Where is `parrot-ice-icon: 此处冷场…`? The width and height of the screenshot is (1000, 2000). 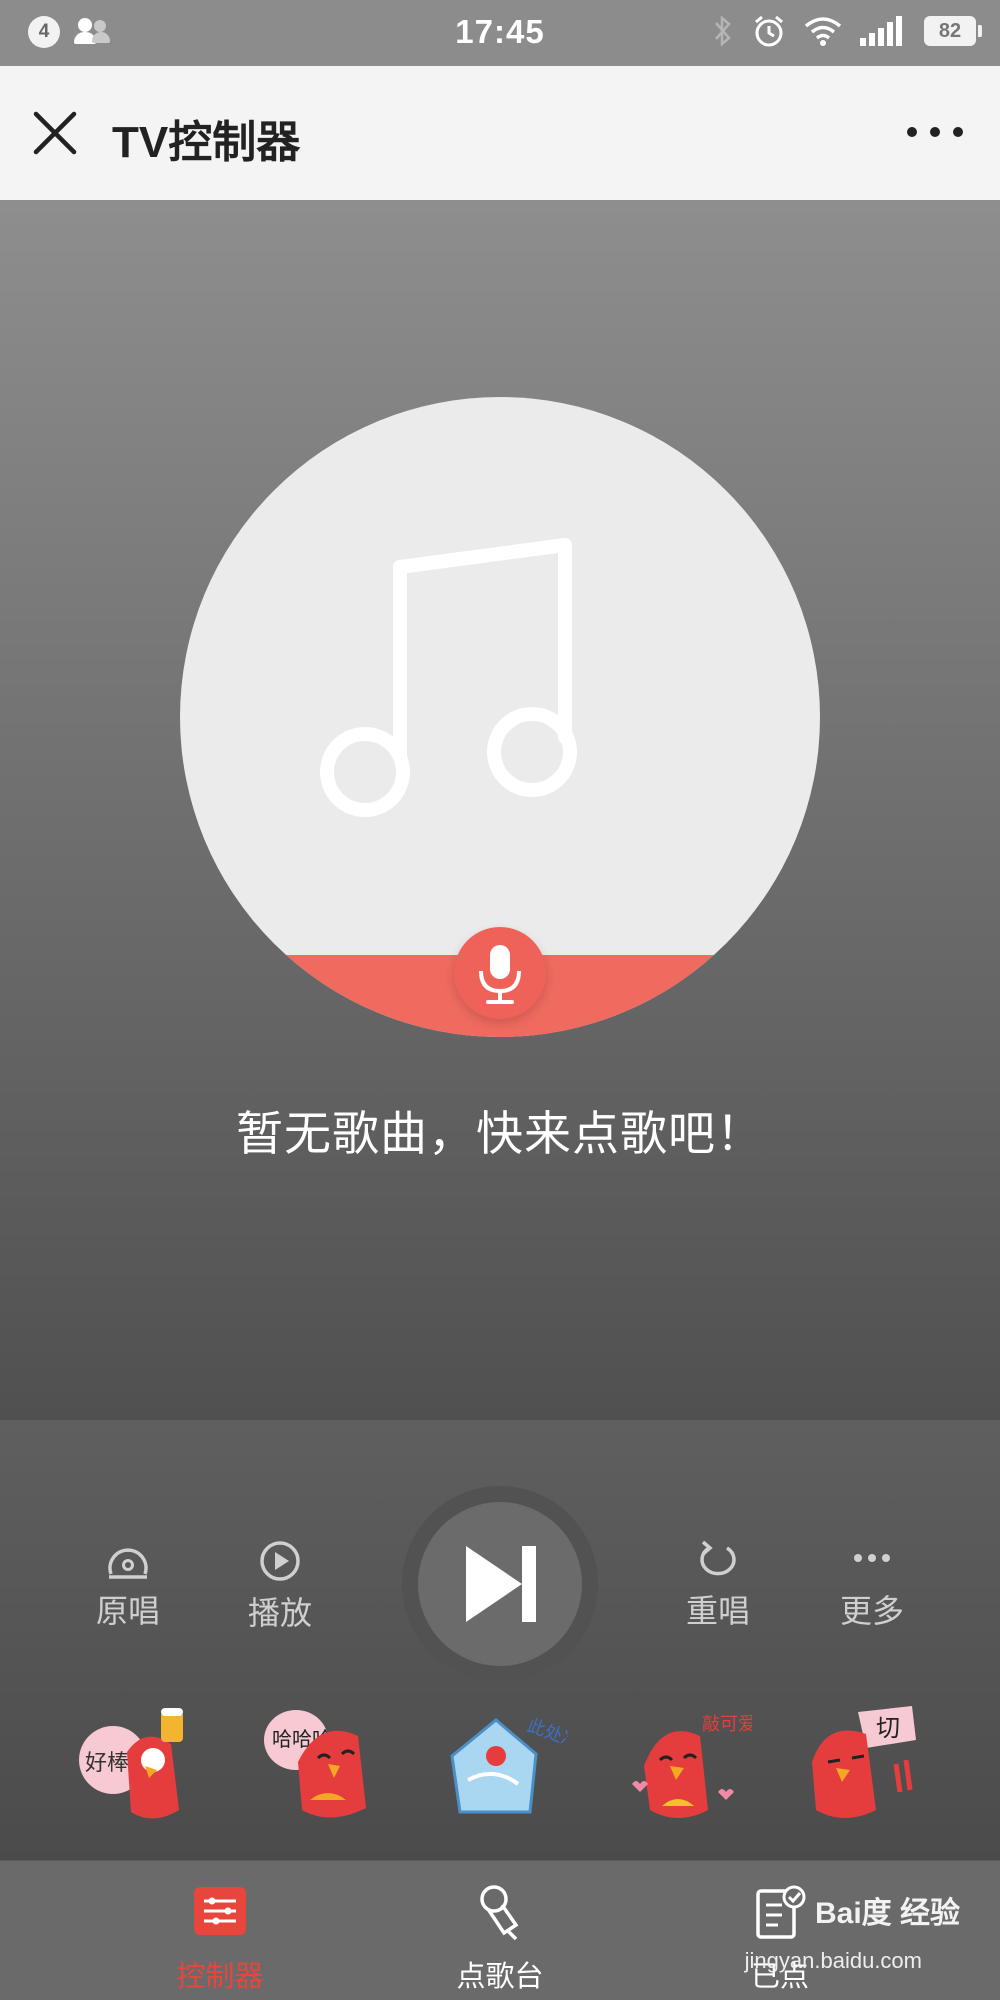 parrot-ice-icon: 此处冷场… is located at coordinates (533, 1764).